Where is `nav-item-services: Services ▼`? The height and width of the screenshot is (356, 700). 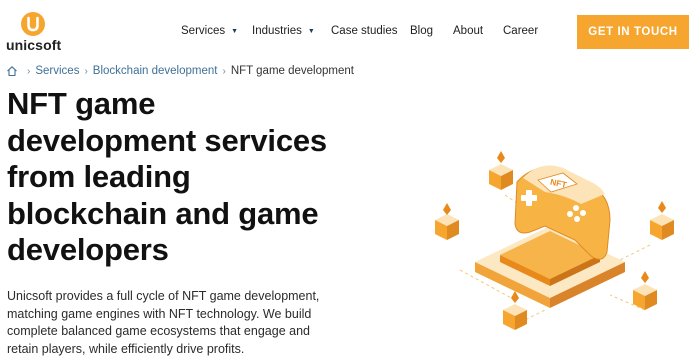
nav-item-services: Services ▼ is located at coordinates (209, 31).